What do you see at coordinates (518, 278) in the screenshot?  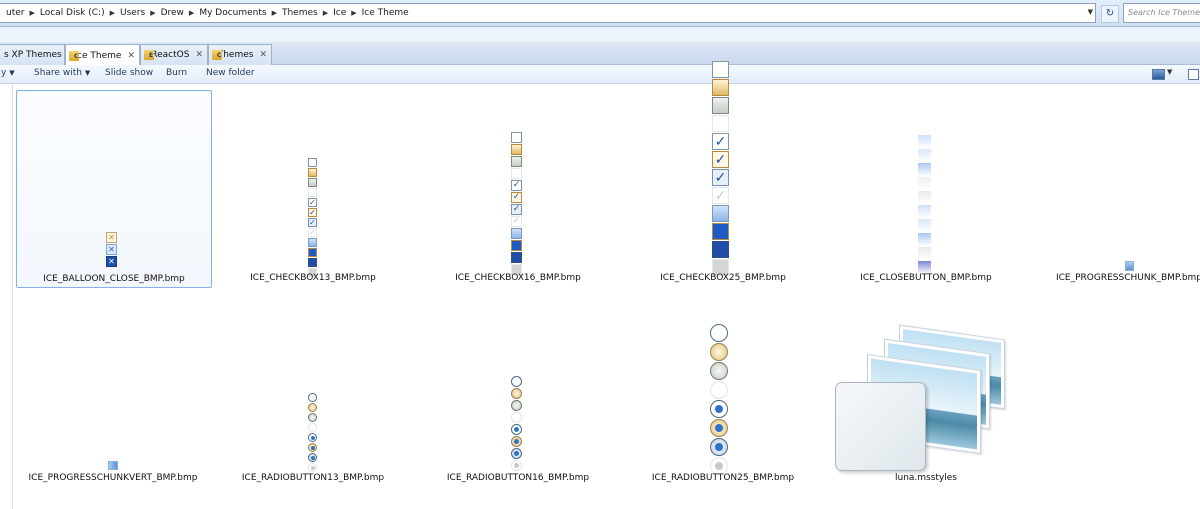 I see `file-name: ICE_CHECKBOX16_BMP.bmp` at bounding box center [518, 278].